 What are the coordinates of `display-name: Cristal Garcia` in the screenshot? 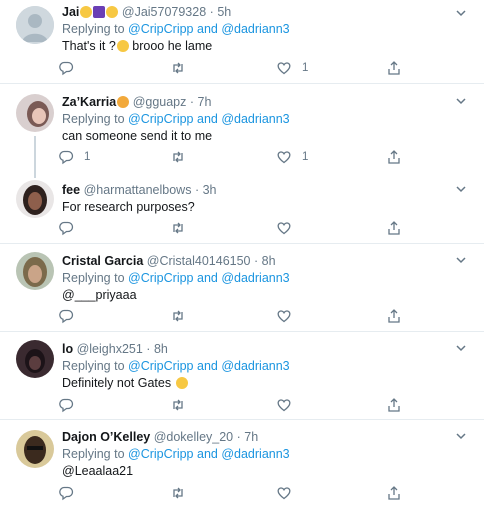 It's located at (102, 261).